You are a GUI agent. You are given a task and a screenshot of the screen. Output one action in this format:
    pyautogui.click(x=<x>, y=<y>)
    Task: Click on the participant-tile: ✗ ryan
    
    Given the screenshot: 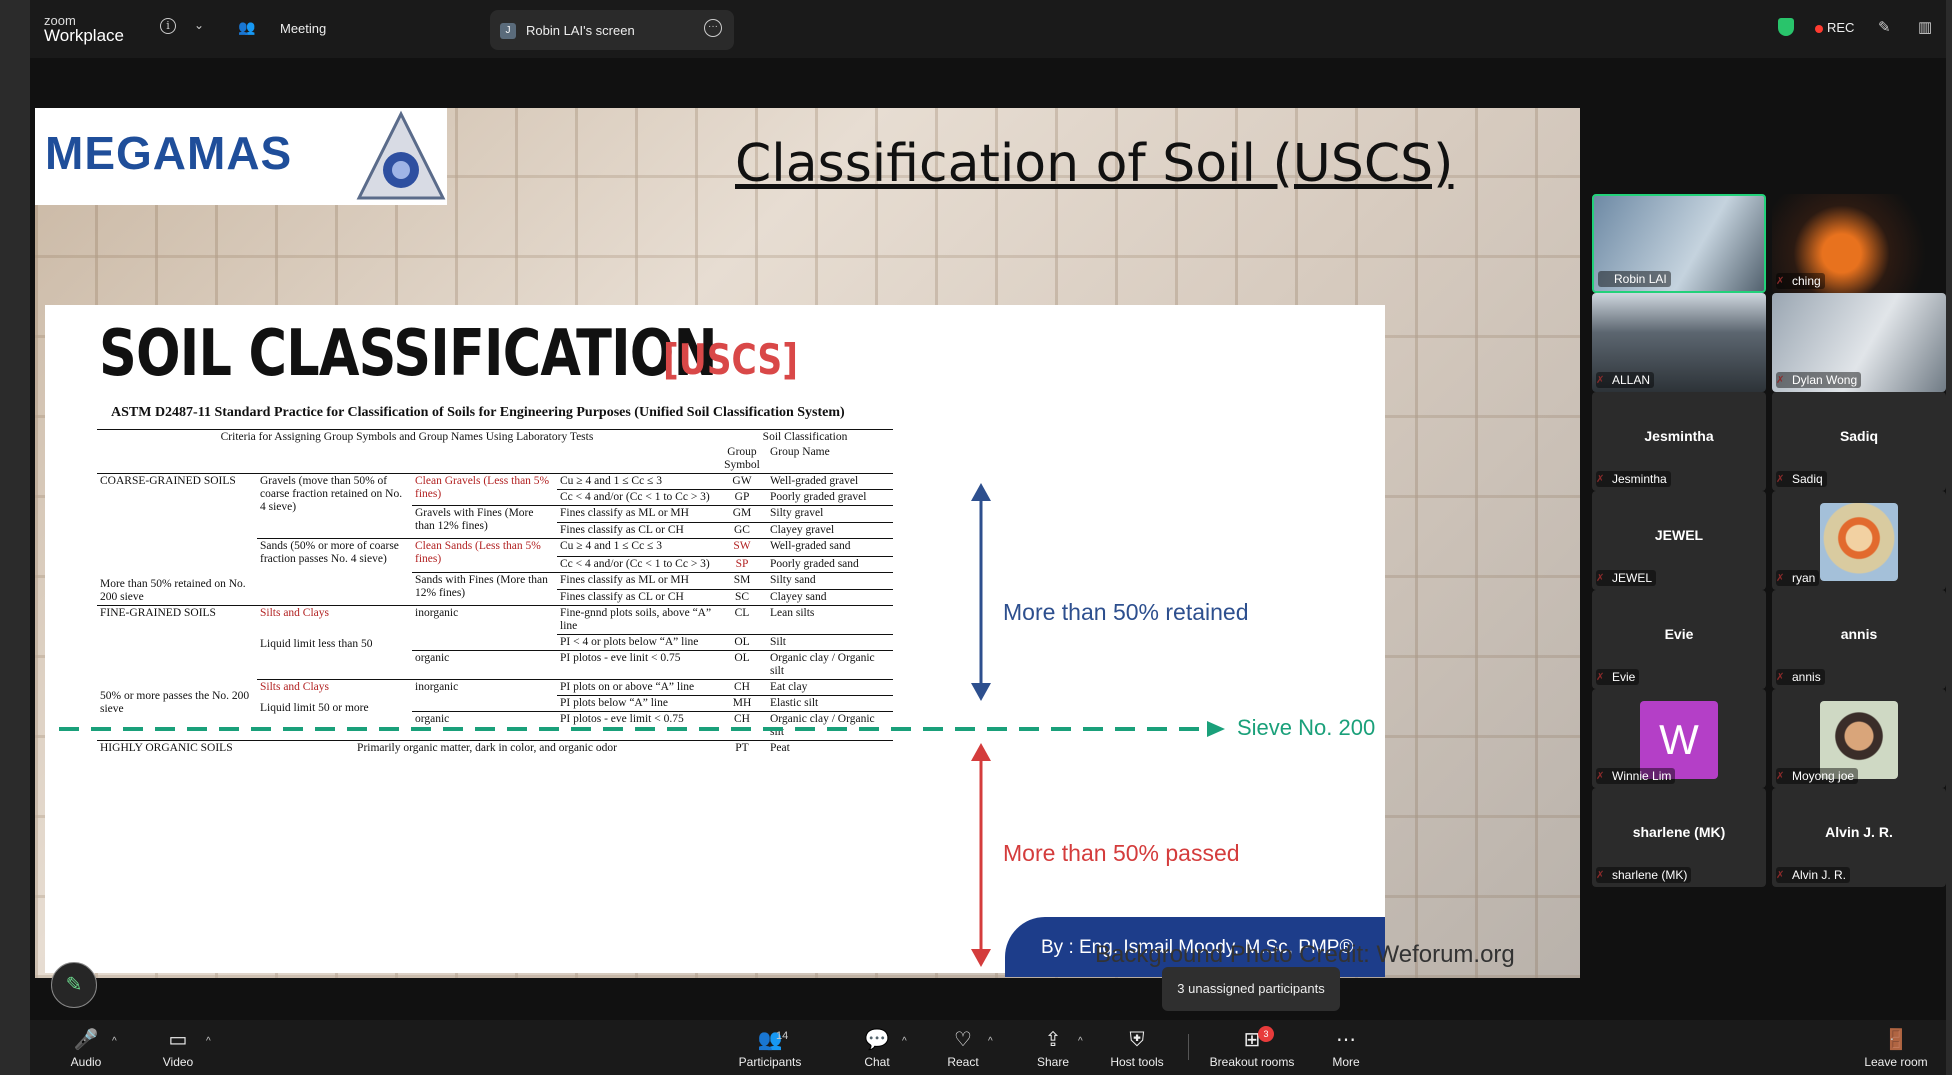 What is the action you would take?
    pyautogui.click(x=1859, y=540)
    